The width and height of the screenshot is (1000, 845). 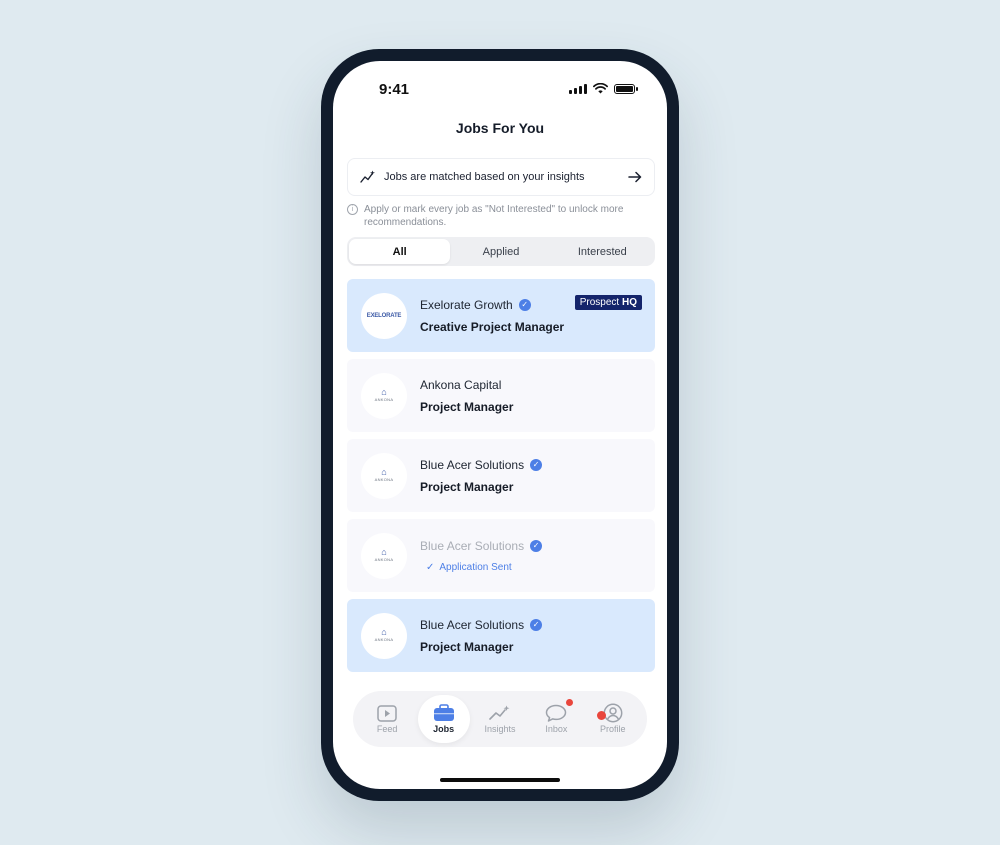 I want to click on nav-profile: Profile, so click(x=613, y=719).